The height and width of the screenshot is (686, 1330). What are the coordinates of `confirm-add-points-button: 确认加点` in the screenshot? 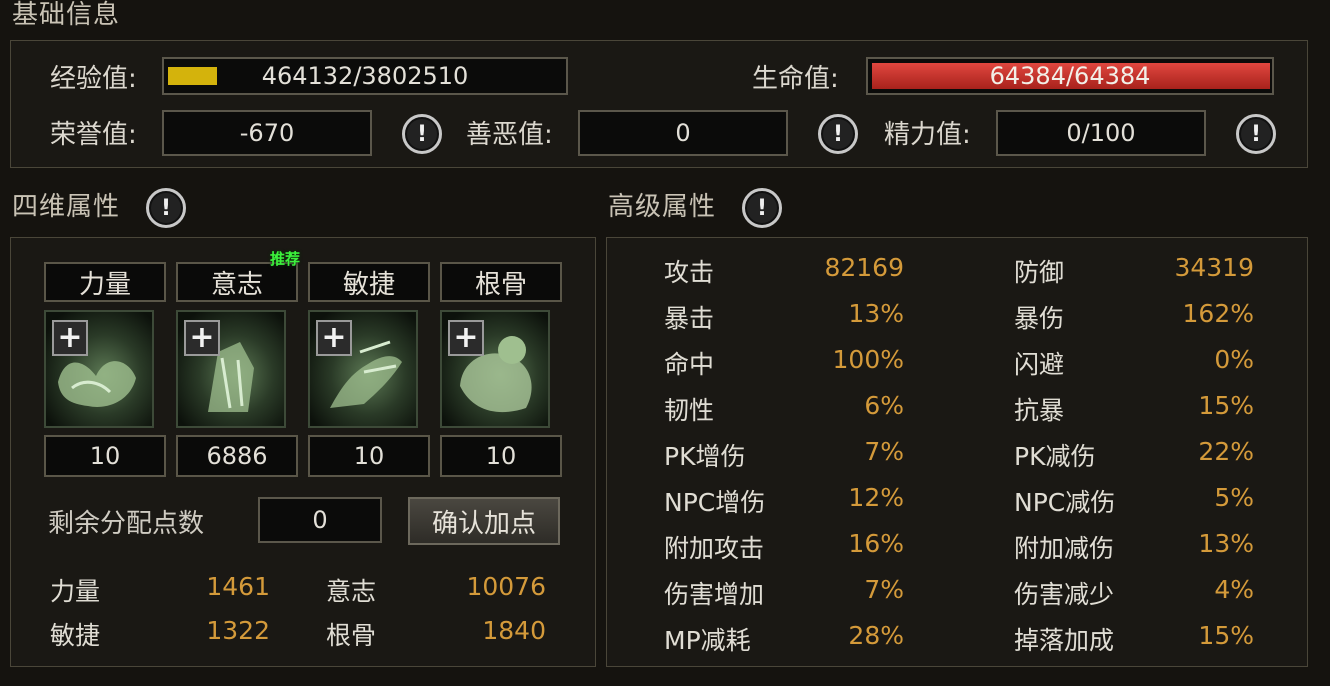 It's located at (484, 521).